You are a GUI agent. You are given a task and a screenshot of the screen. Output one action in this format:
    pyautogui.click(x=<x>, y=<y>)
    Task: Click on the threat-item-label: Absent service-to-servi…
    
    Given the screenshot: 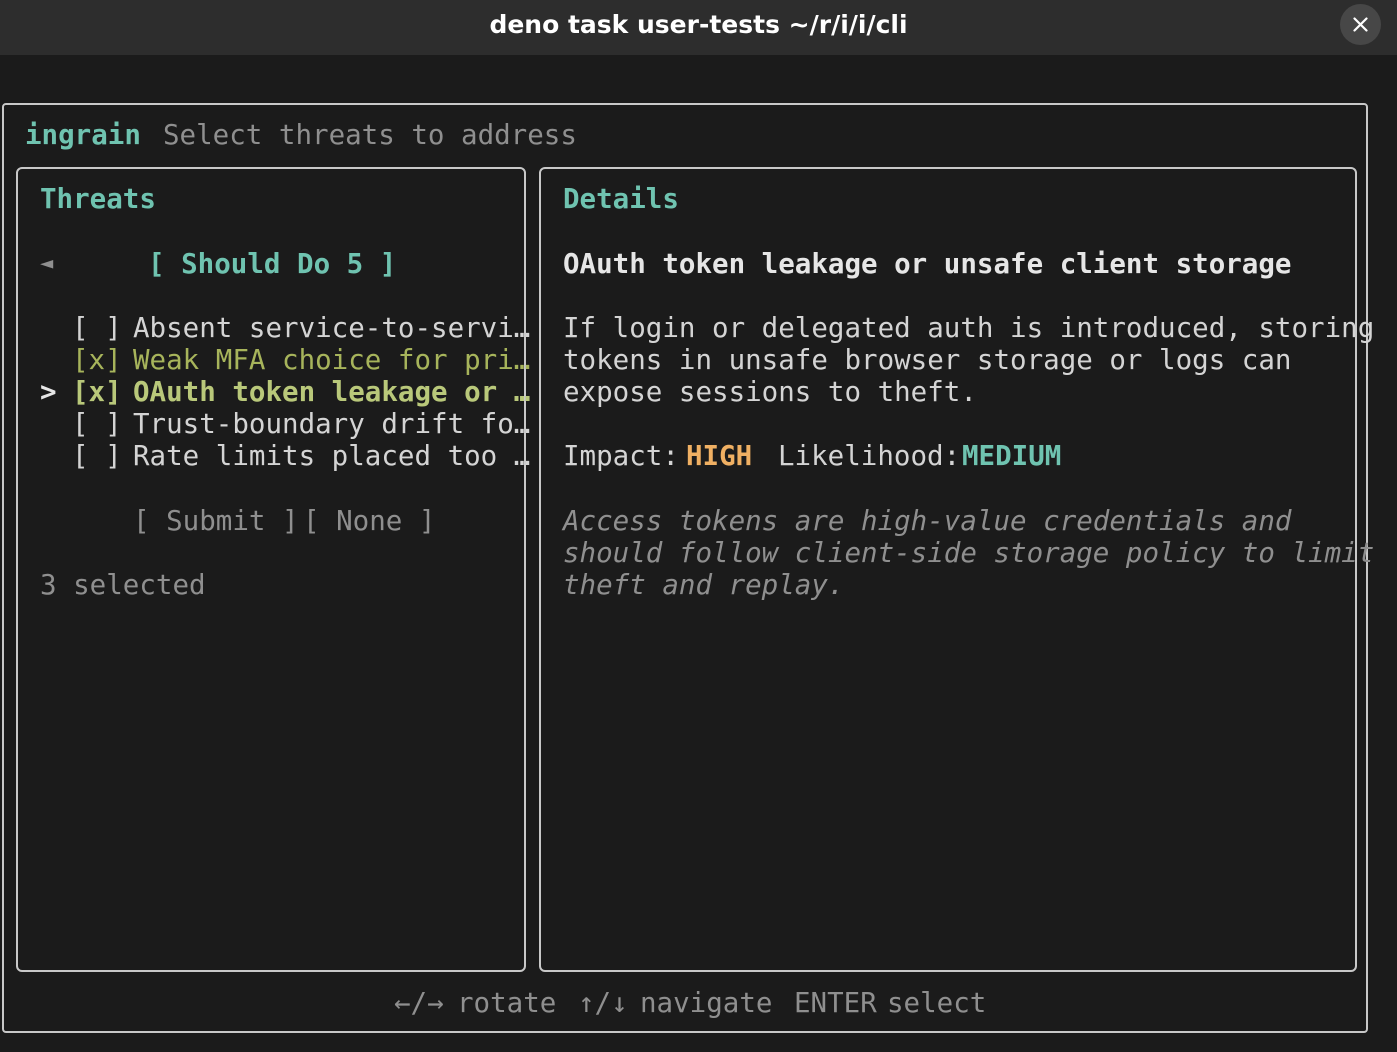 What is the action you would take?
    pyautogui.click(x=332, y=328)
    